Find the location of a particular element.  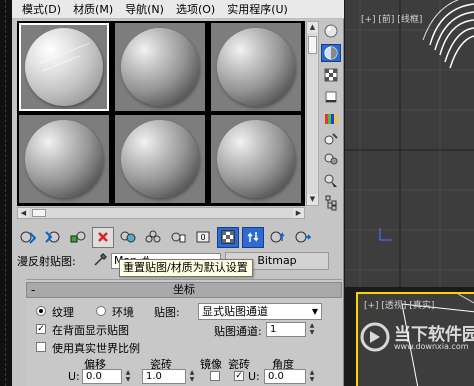

watermark-logo-icon is located at coordinates (375, 337).